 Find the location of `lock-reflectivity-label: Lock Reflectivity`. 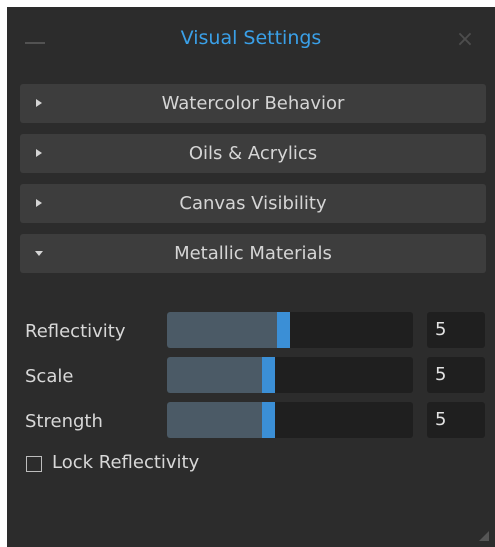

lock-reflectivity-label: Lock Reflectivity is located at coordinates (125, 462).